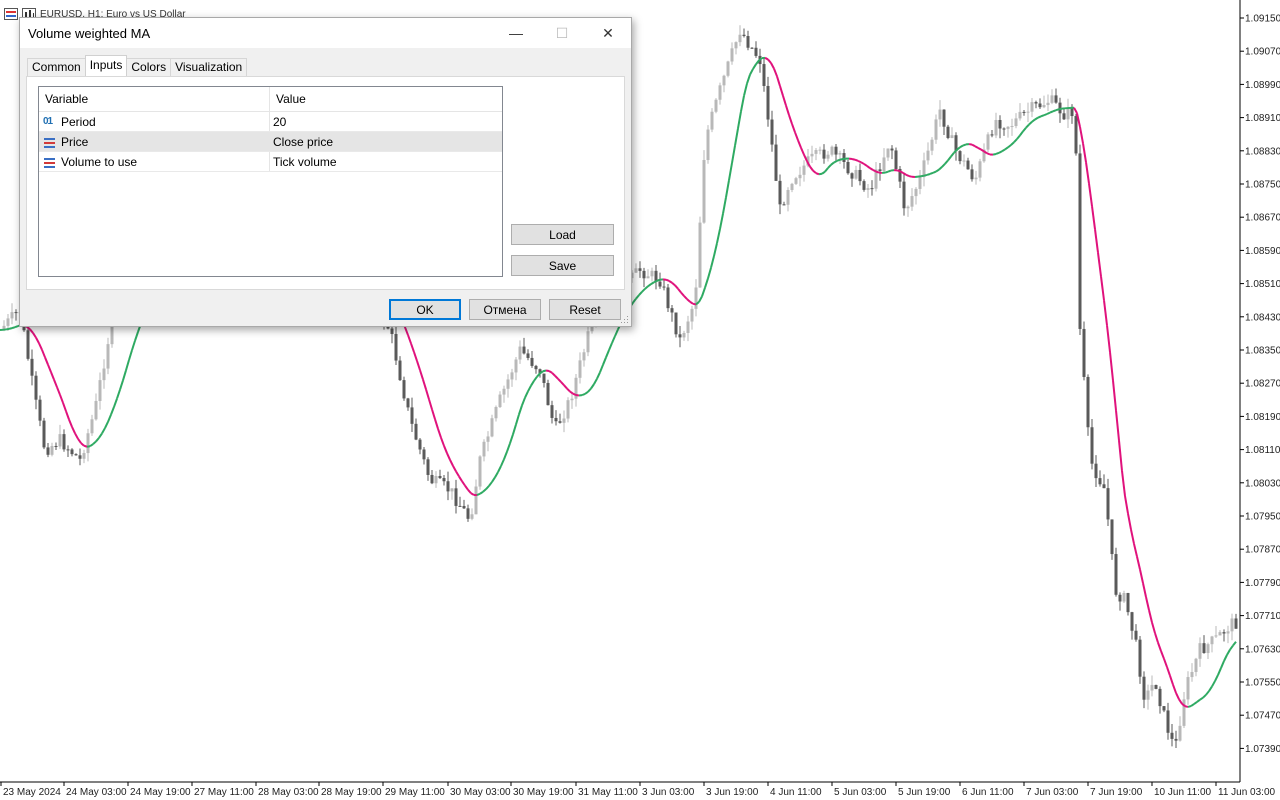 This screenshot has height=800, width=1280. Describe the element at coordinates (562, 234) in the screenshot. I see `load-button: Load` at that location.